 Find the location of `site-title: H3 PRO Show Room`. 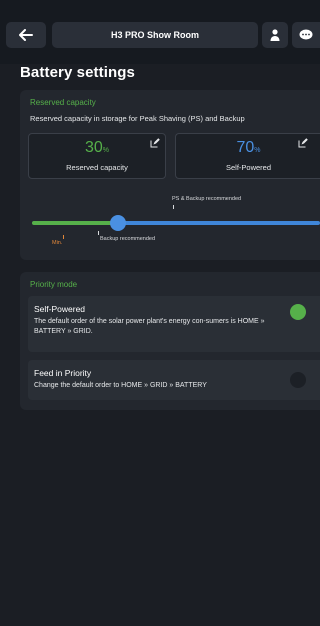

site-title: H3 PRO Show Room is located at coordinates (154, 35).